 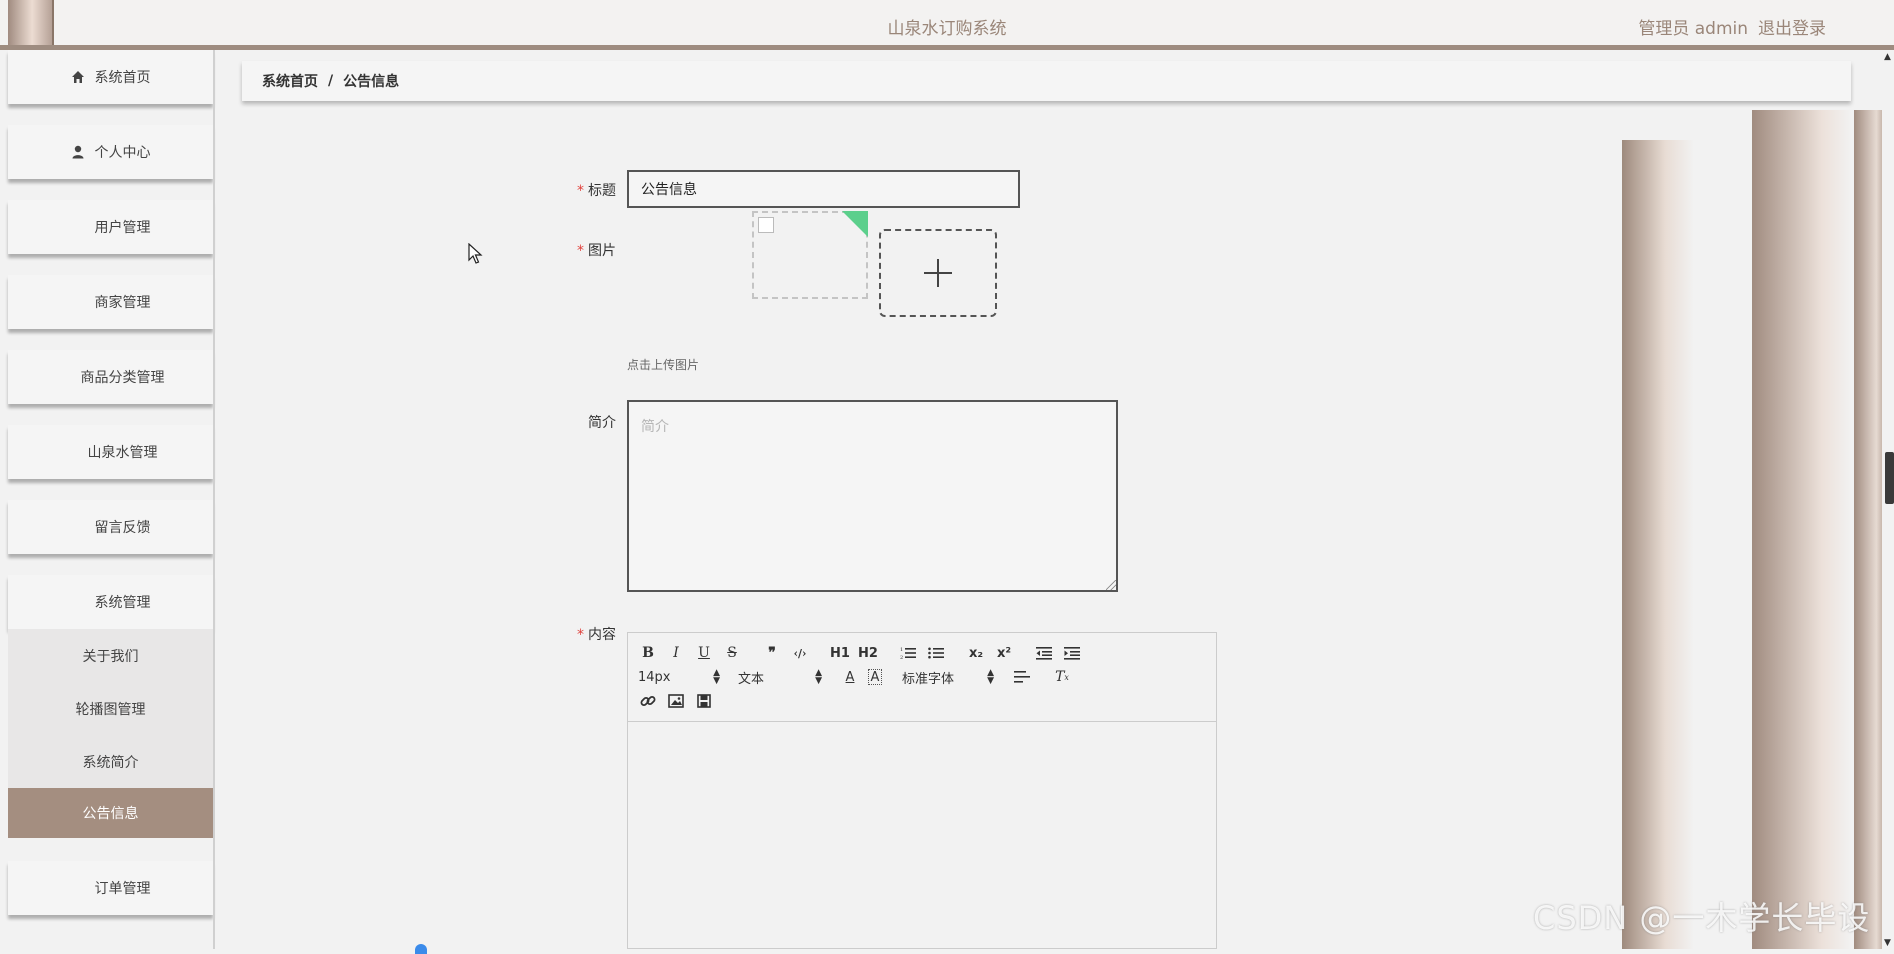 What do you see at coordinates (110, 656) in the screenshot?
I see `sidebar-subitem-about: 关于我们` at bounding box center [110, 656].